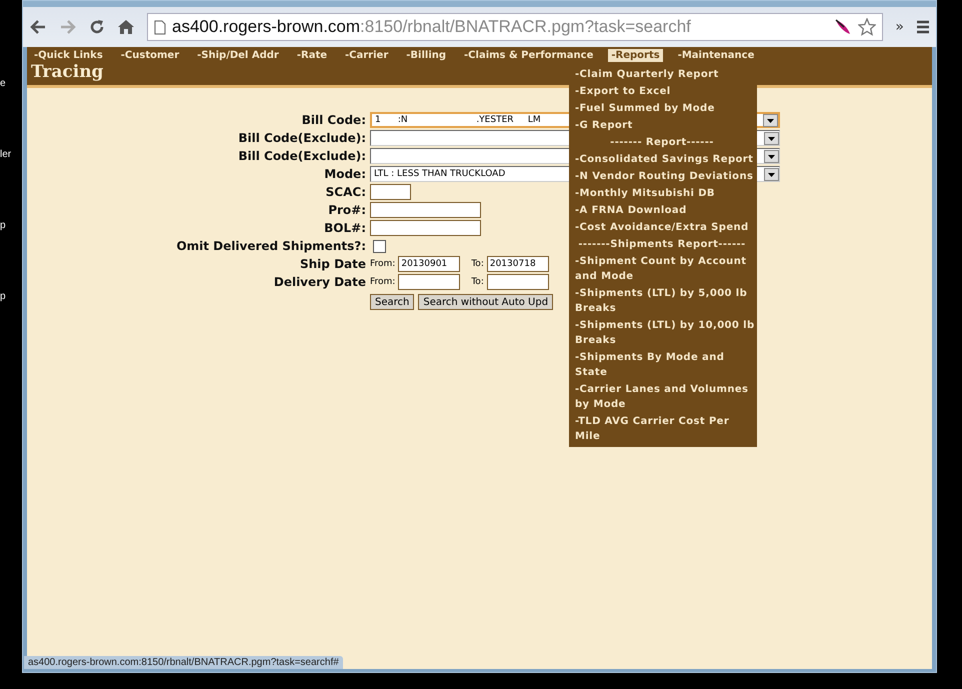 The width and height of the screenshot is (962, 689). Describe the element at coordinates (432, 27) in the screenshot. I see `url-text: as400.rogers-brown.com:8150/rbnalt/BNATRACR.pgm?task=searchf` at that location.